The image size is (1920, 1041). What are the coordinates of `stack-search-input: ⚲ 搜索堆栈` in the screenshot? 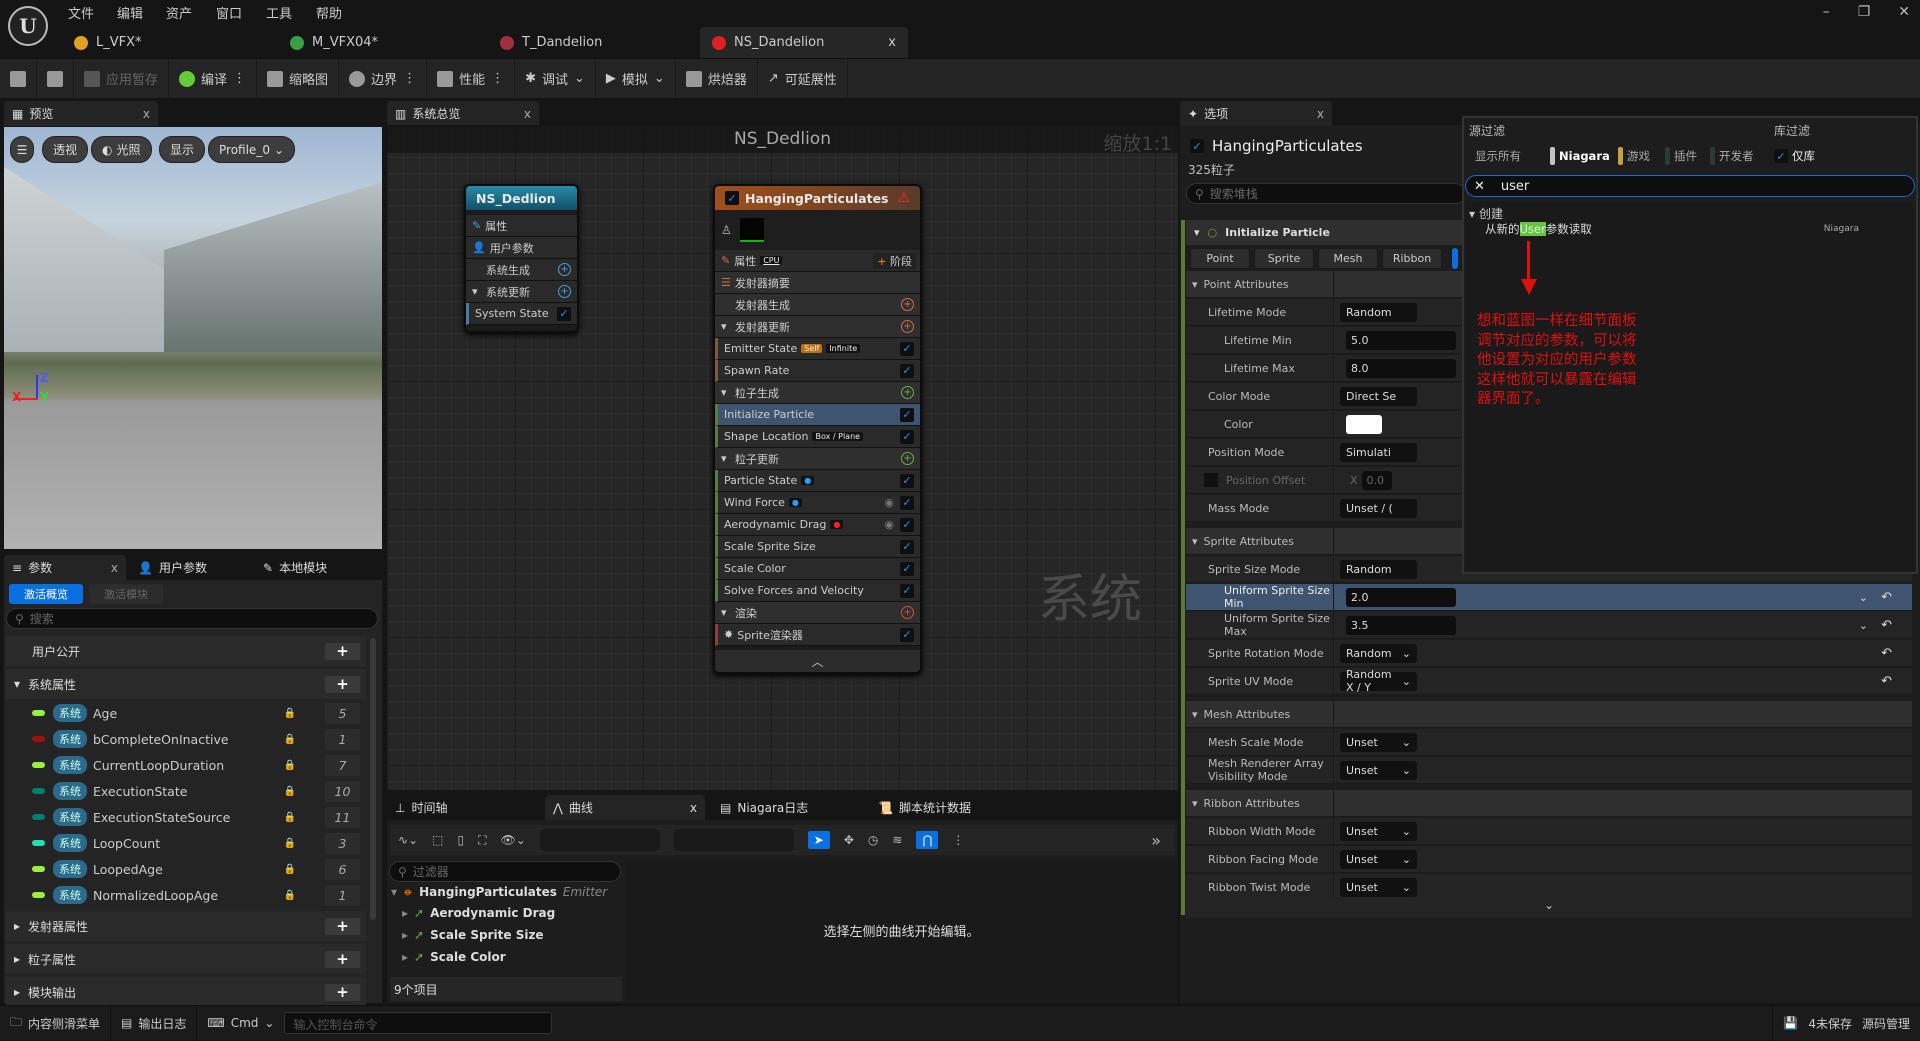 It's located at (1326, 193).